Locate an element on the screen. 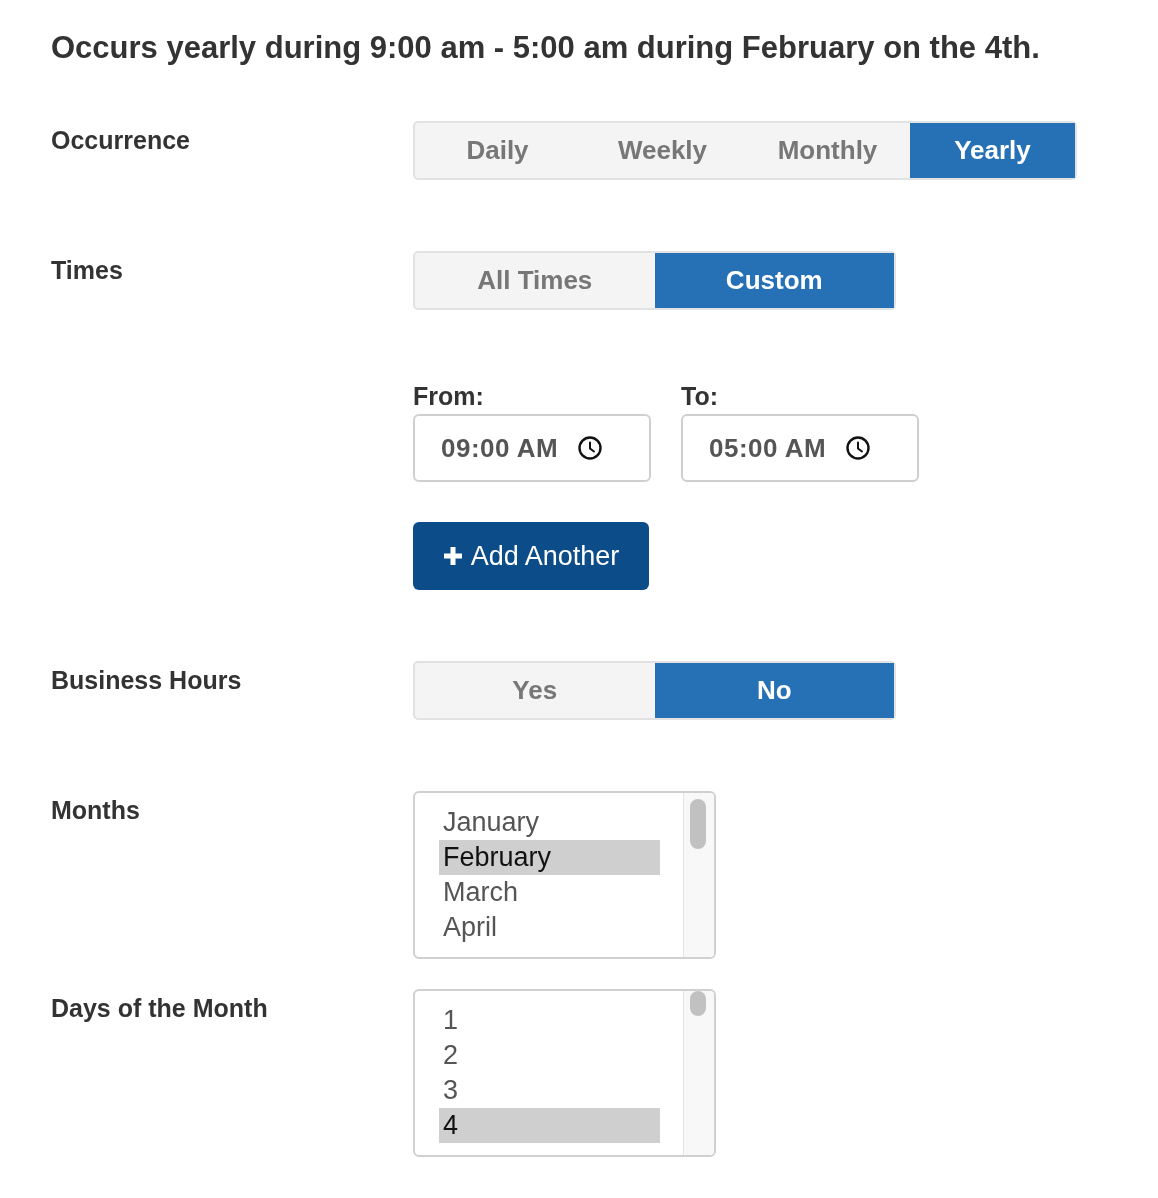 The height and width of the screenshot is (1198, 1158). segment-tab: Custom is located at coordinates (774, 280).